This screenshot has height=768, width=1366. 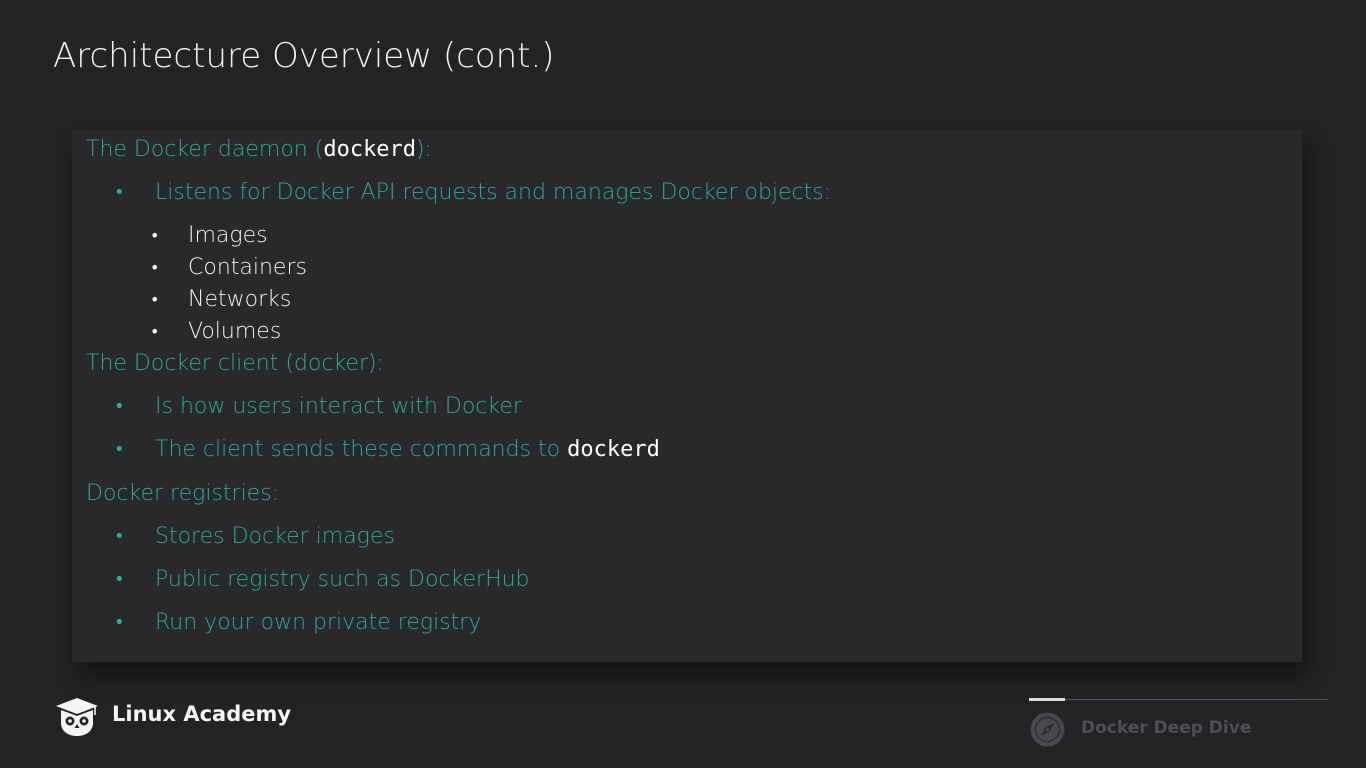 What do you see at coordinates (240, 299) in the screenshot?
I see `docker-object-networks: Networks` at bounding box center [240, 299].